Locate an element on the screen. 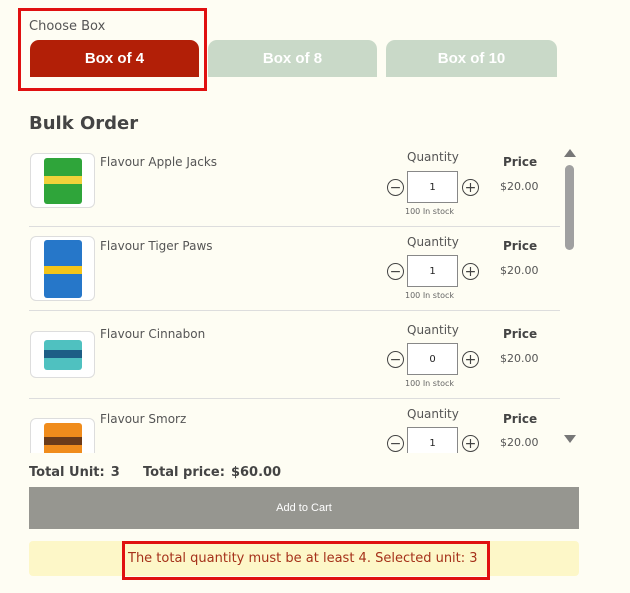 The height and width of the screenshot is (593, 630). total-price-value: $60.00 is located at coordinates (256, 472).